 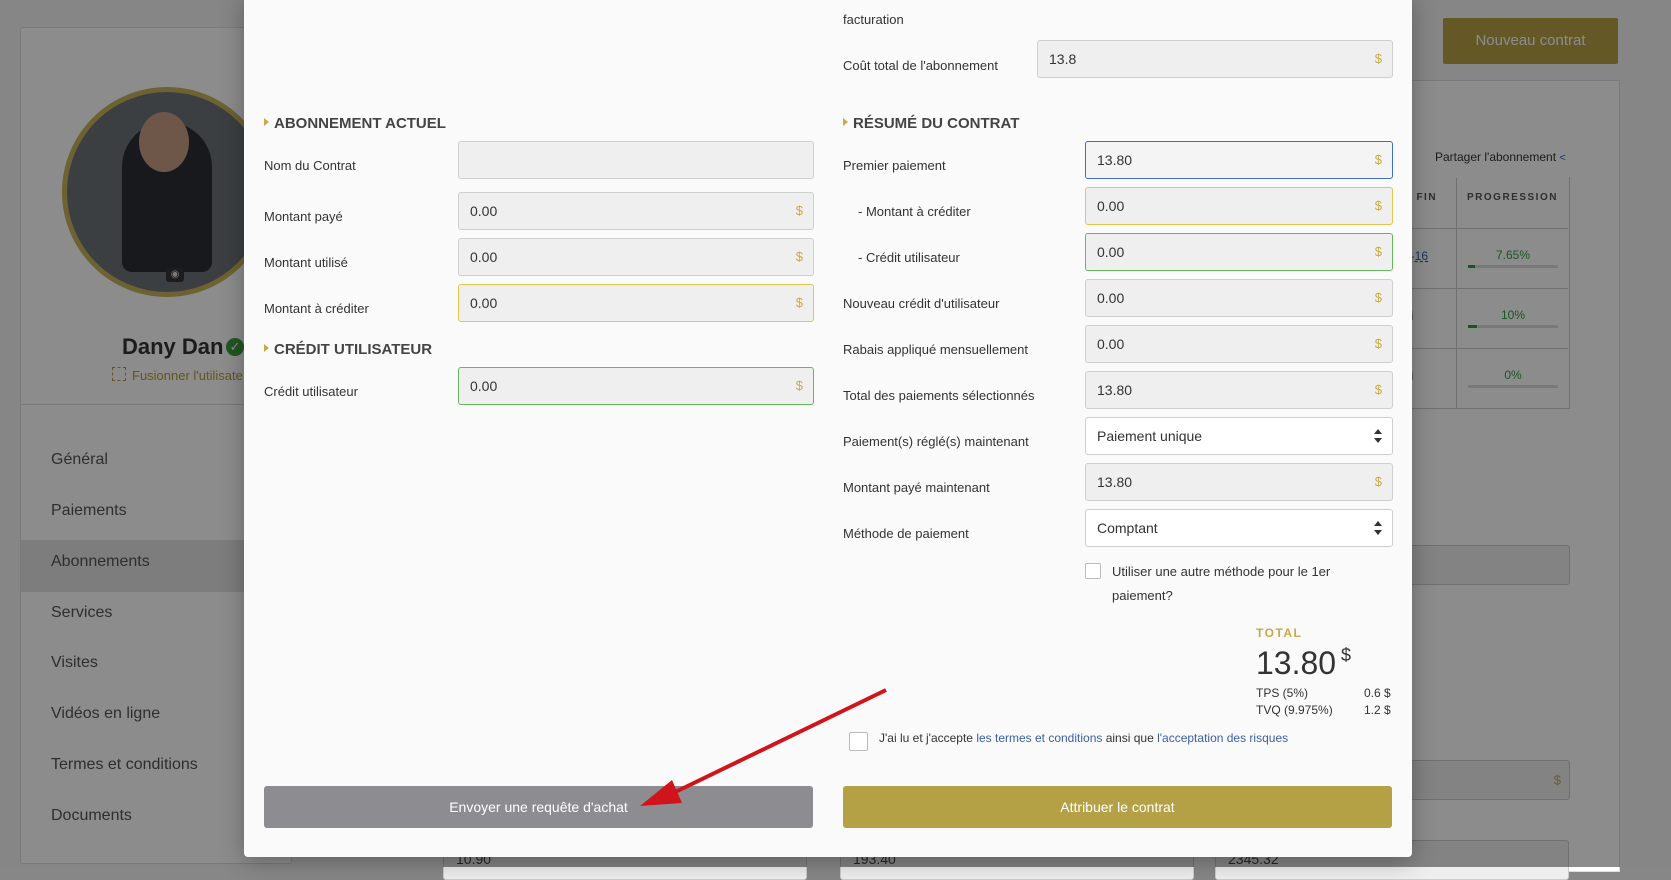 I want to click on payment-method-value: Comptant, so click(x=1127, y=528).